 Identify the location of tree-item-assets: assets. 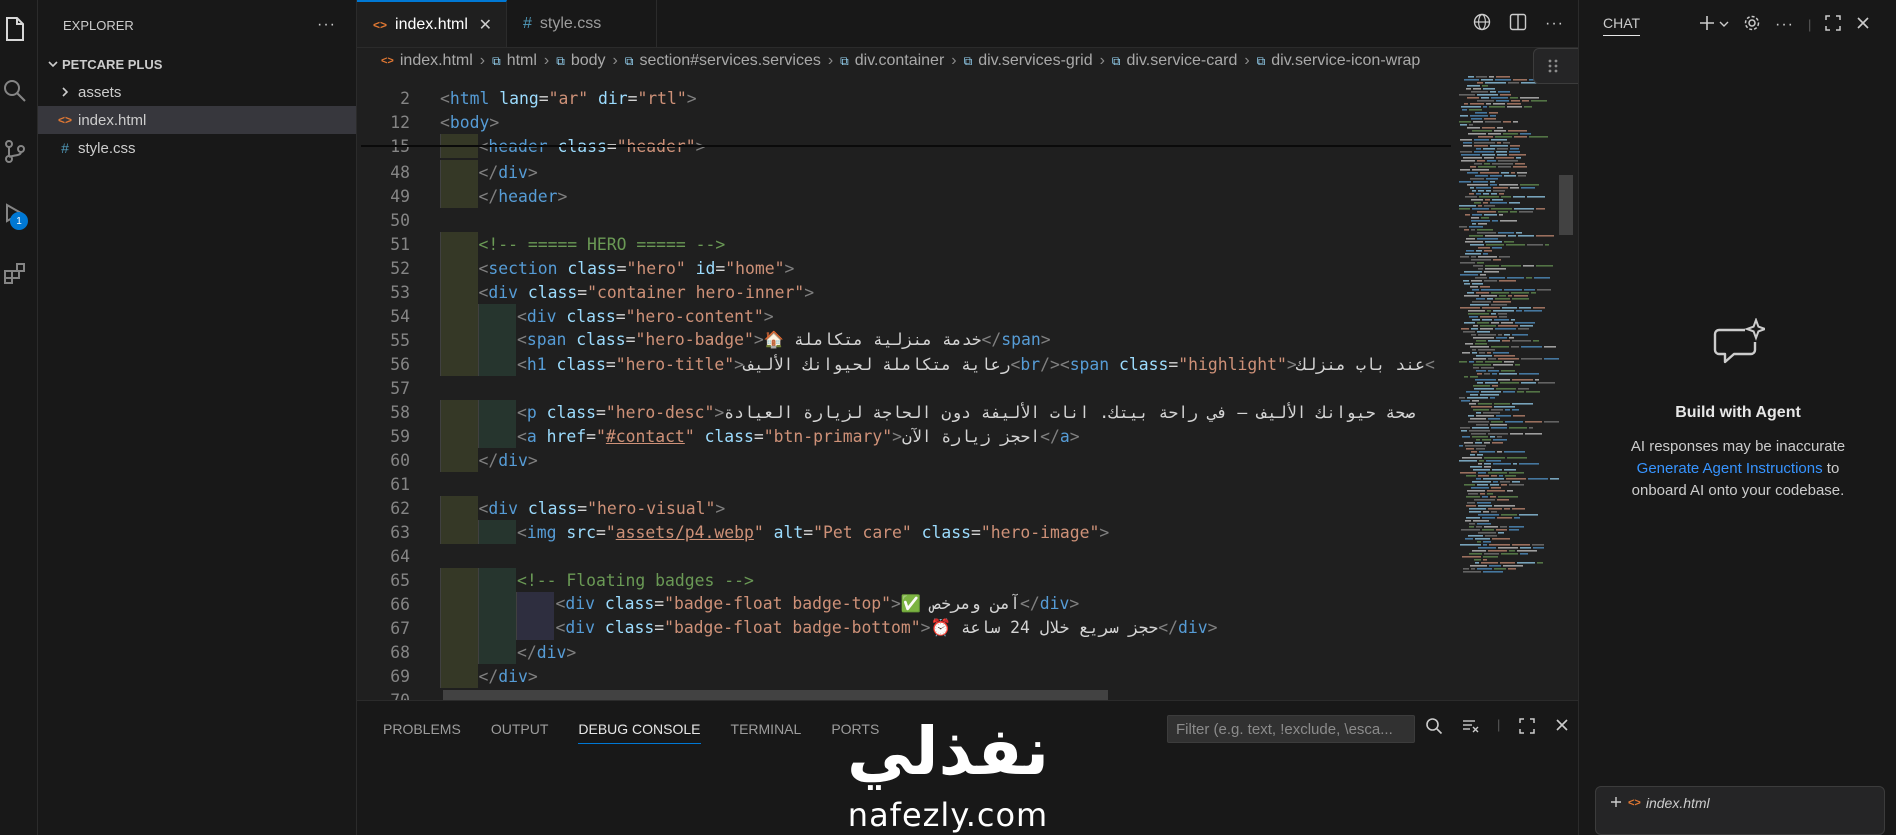
(197, 92).